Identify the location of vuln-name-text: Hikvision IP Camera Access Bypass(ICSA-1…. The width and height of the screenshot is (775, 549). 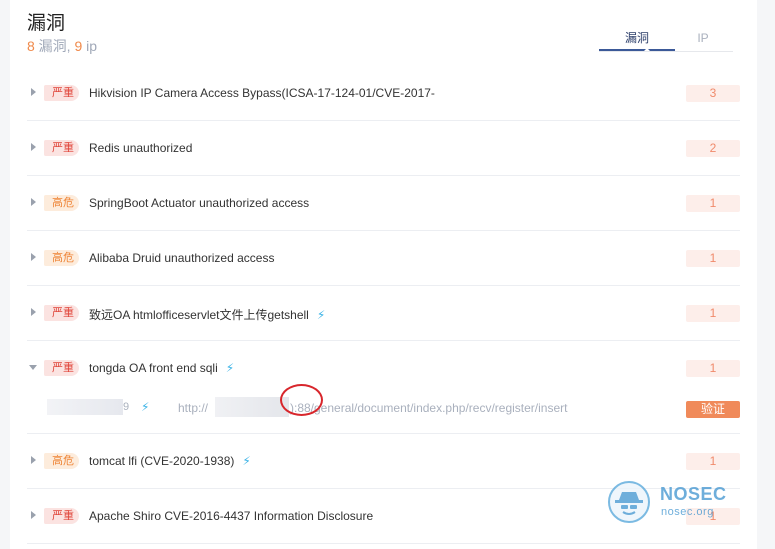
(262, 93).